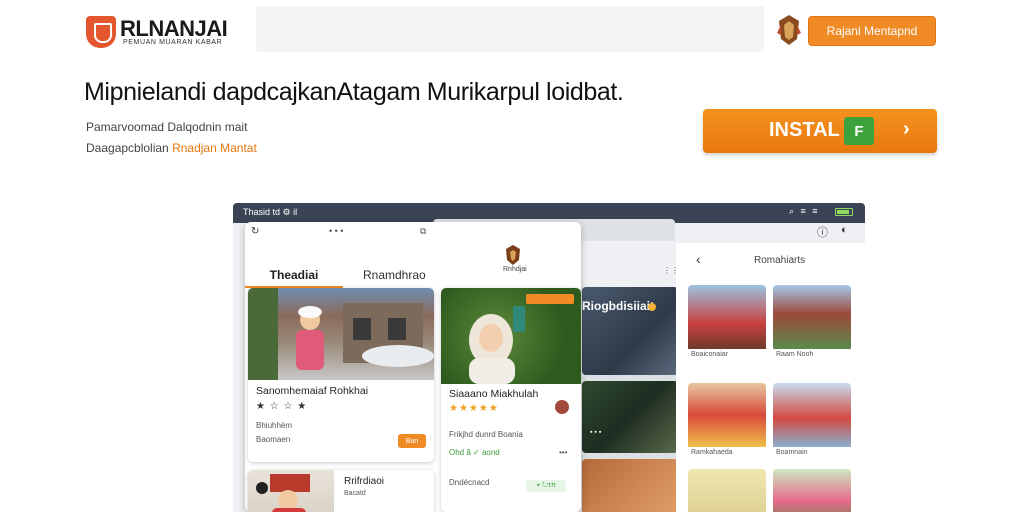 Image resolution: width=1024 pixels, height=512 pixels. What do you see at coordinates (698, 259) in the screenshot?
I see `back-icon: ‹` at bounding box center [698, 259].